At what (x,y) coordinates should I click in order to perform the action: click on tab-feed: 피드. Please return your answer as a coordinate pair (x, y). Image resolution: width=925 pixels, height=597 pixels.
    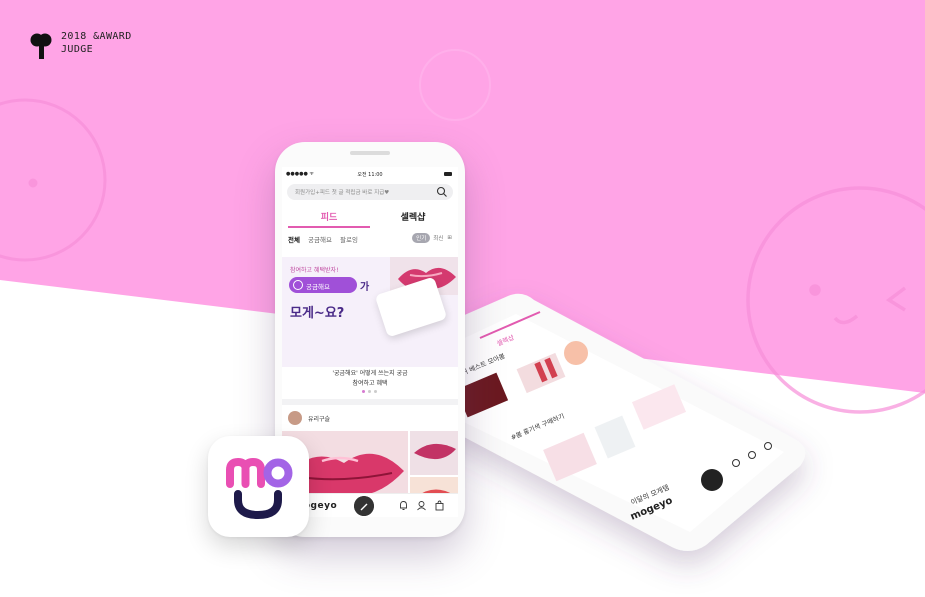
    Looking at the image, I should click on (329, 216).